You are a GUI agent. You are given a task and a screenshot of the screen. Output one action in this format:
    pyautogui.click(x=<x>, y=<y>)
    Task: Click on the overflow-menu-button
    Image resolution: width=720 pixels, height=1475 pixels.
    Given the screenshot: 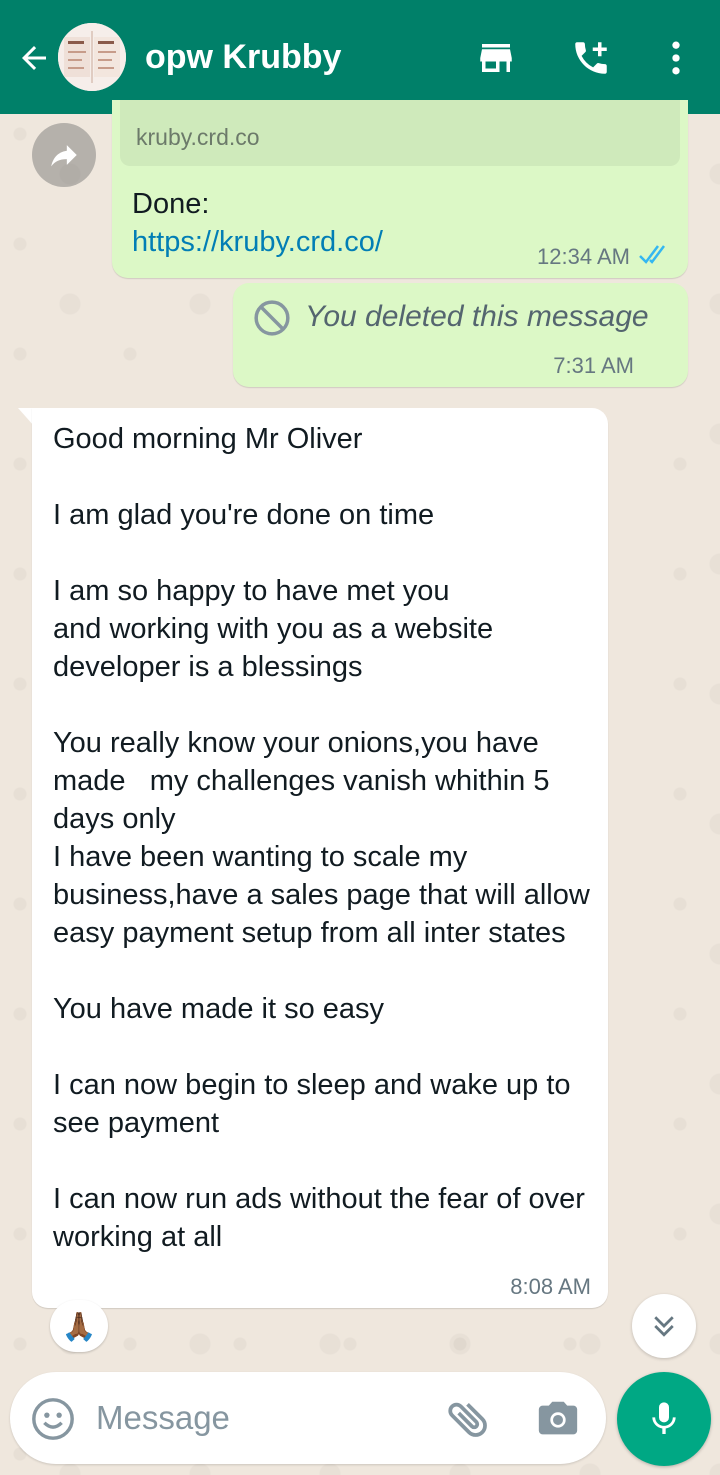 What is the action you would take?
    pyautogui.click(x=676, y=58)
    